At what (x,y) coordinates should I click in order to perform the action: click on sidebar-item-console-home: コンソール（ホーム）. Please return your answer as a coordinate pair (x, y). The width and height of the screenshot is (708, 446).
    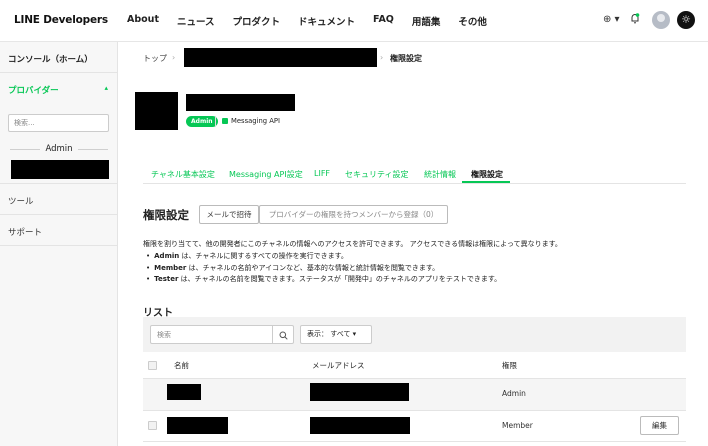
    Looking at the image, I should click on (59, 57).